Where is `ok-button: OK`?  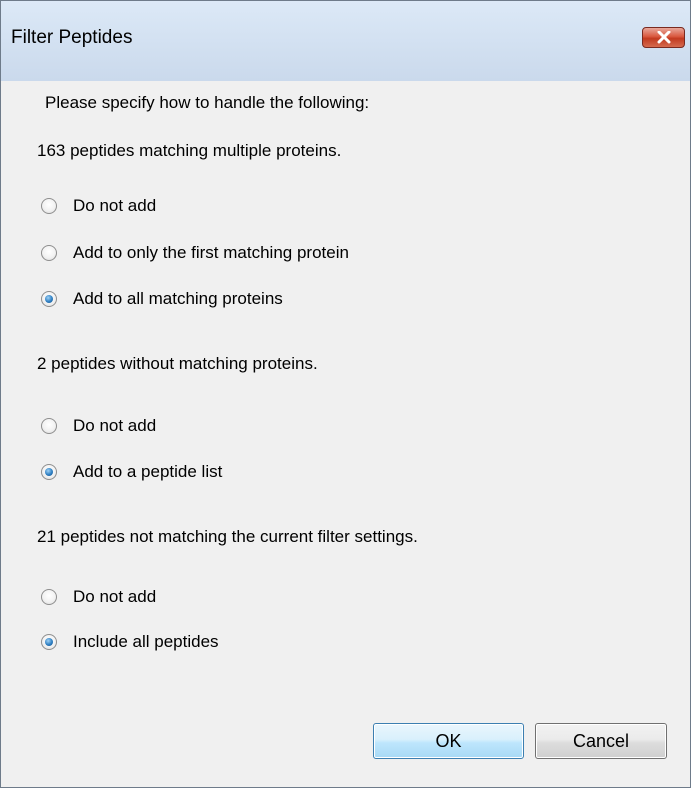
ok-button: OK is located at coordinates (448, 741).